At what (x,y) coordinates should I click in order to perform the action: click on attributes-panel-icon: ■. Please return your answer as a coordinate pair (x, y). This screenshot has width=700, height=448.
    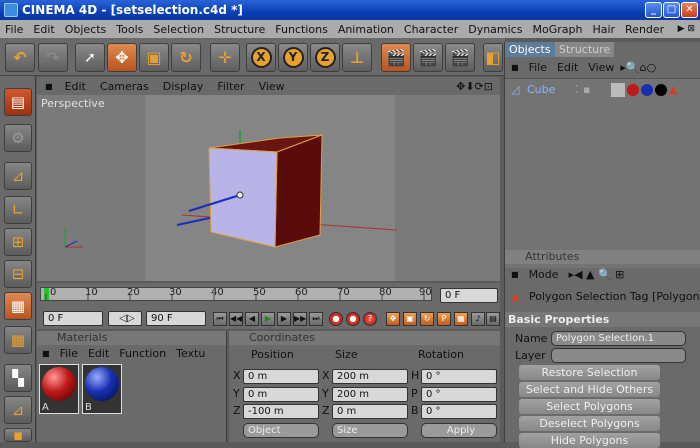
    Looking at the image, I should click on (514, 274).